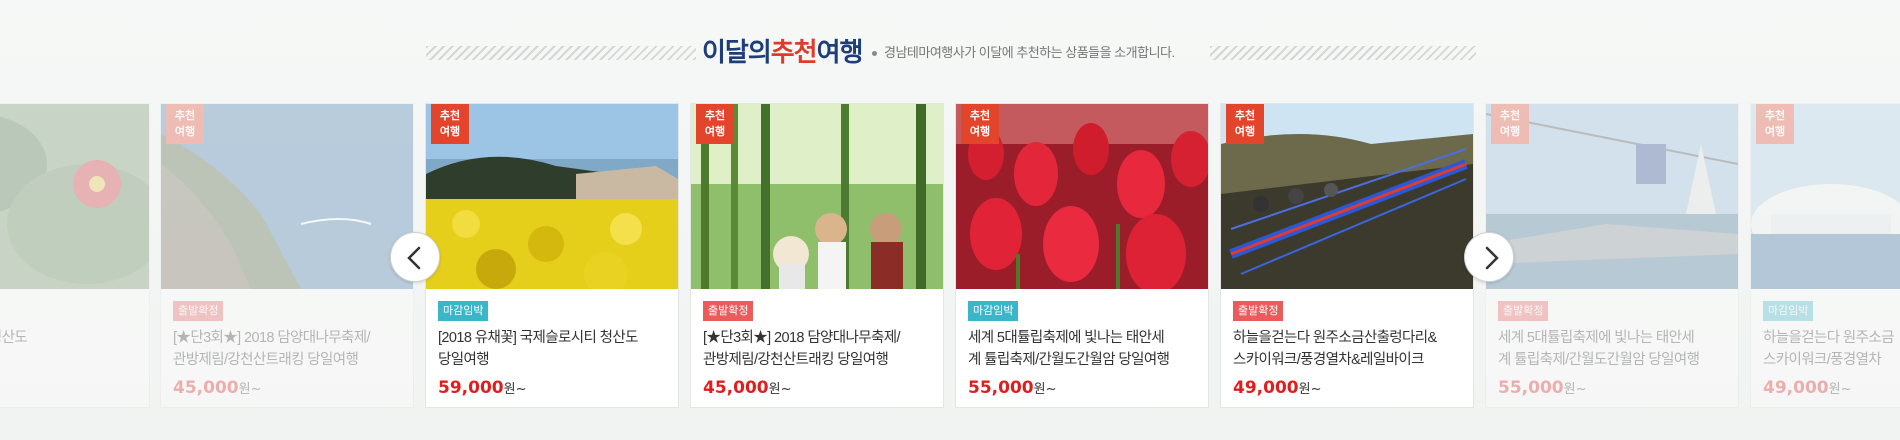 The width and height of the screenshot is (1900, 440). Describe the element at coordinates (1029, 52) in the screenshot. I see `section-subtitle: 경남테마여행사가 이달에 추천하는 상품들을 소개합니다.` at that location.